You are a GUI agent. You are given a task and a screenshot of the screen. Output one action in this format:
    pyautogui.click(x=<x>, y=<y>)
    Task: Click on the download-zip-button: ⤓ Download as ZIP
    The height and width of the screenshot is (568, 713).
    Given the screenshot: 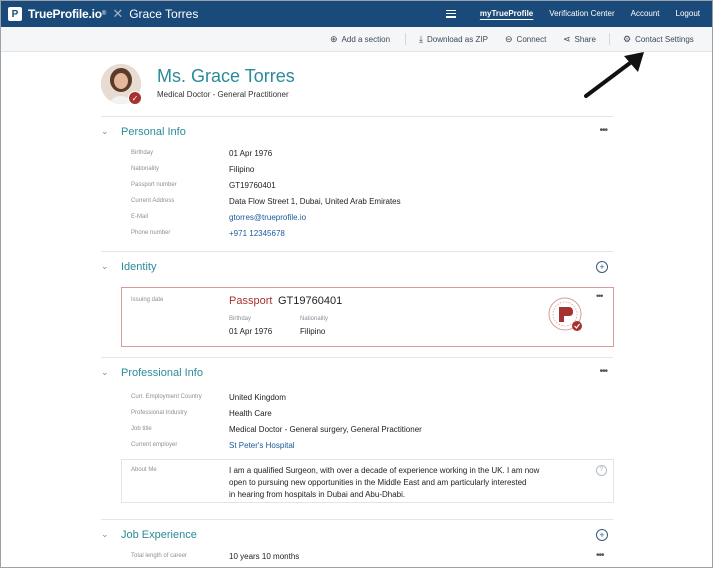 What is the action you would take?
    pyautogui.click(x=453, y=39)
    